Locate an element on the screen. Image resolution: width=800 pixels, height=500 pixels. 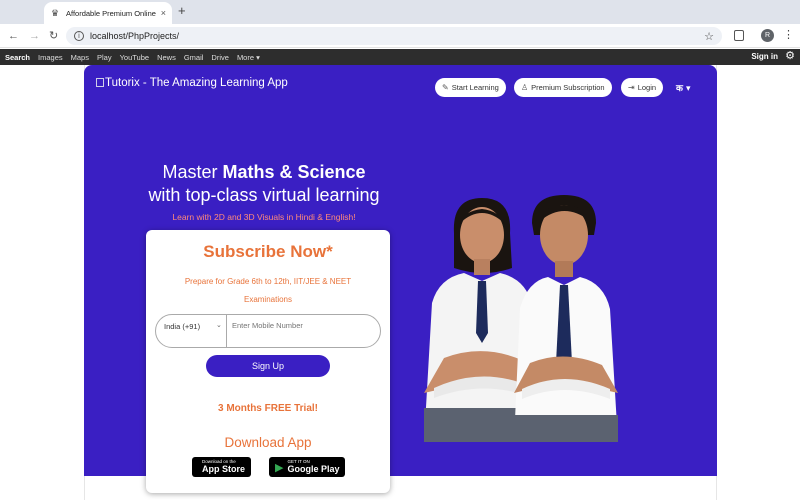
app-store-badge: Download on the App Store is located at coordinates (222, 467).